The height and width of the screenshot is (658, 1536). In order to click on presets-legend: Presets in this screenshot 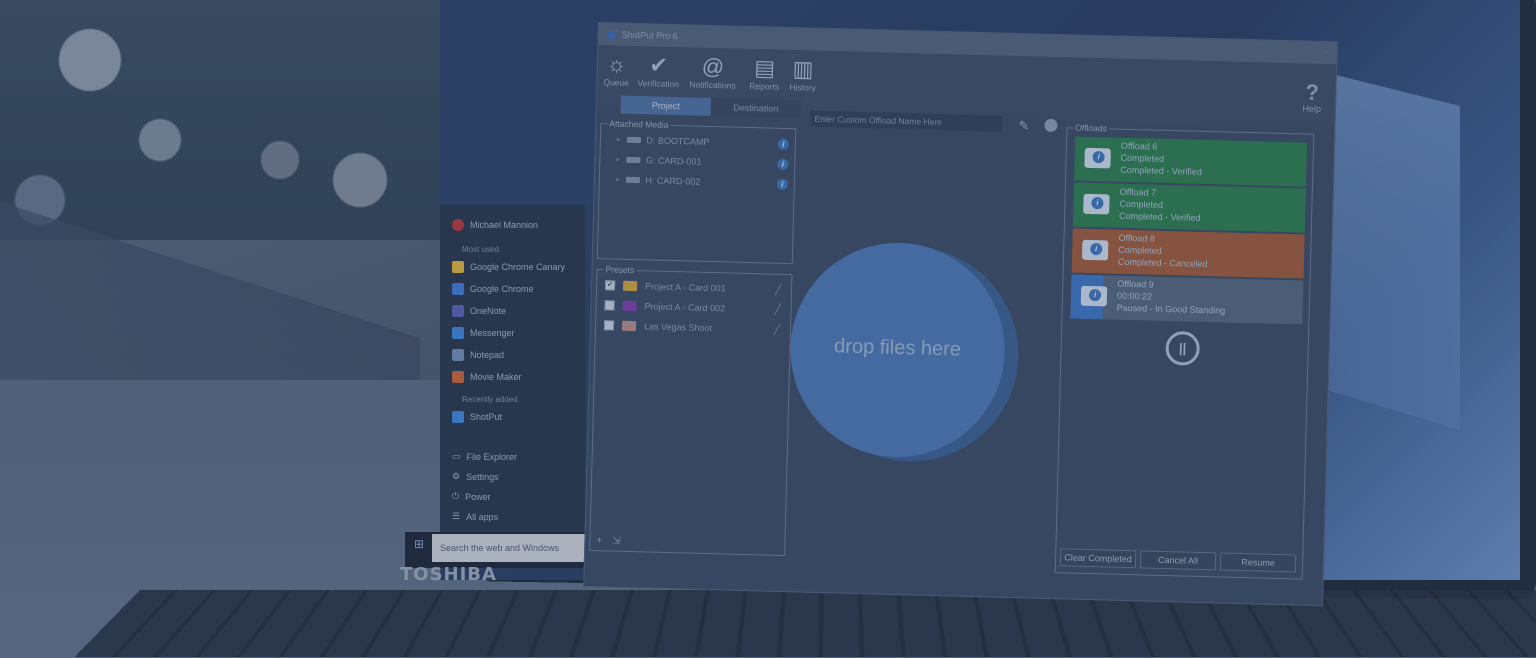, I will do `click(620, 270)`.